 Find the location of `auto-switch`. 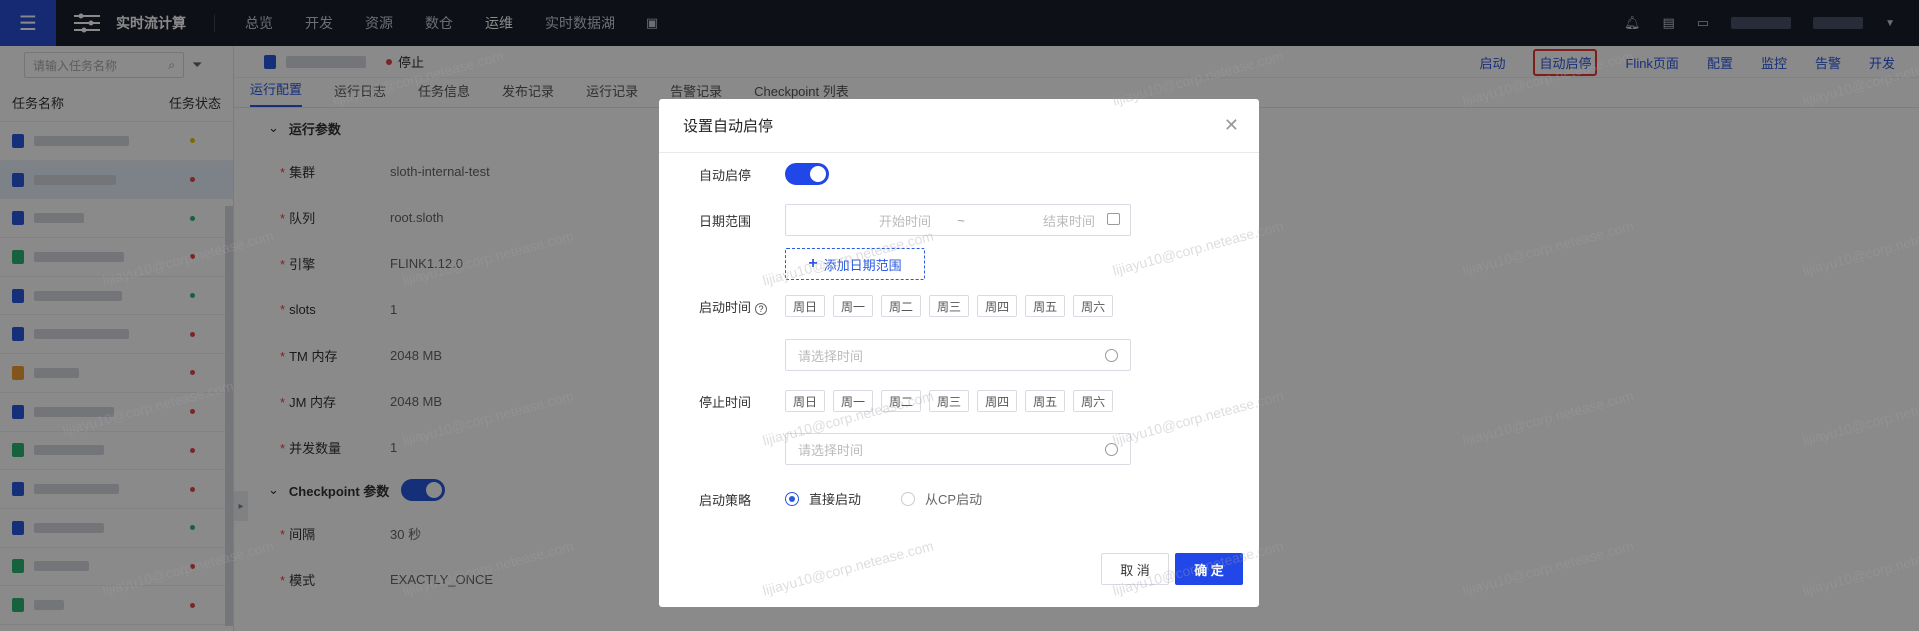

auto-switch is located at coordinates (807, 174).